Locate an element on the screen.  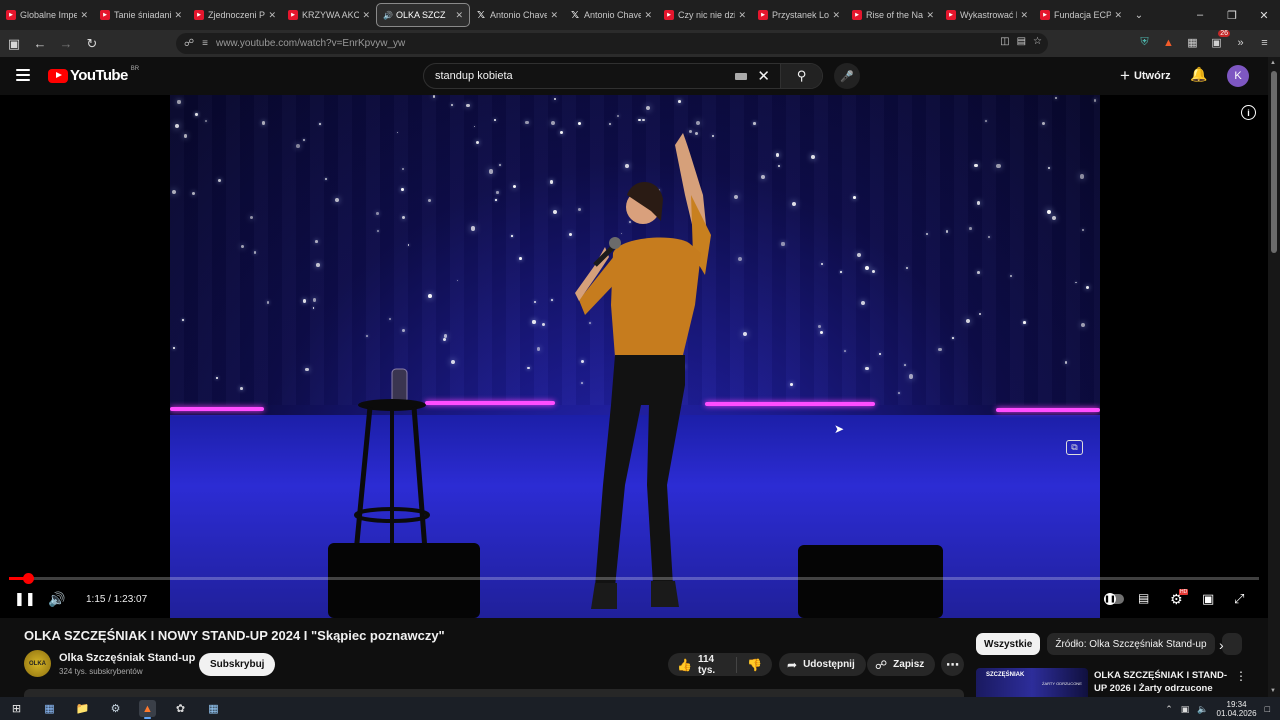
brave-lion-icon: ▲ is located at coordinates (1168, 42).